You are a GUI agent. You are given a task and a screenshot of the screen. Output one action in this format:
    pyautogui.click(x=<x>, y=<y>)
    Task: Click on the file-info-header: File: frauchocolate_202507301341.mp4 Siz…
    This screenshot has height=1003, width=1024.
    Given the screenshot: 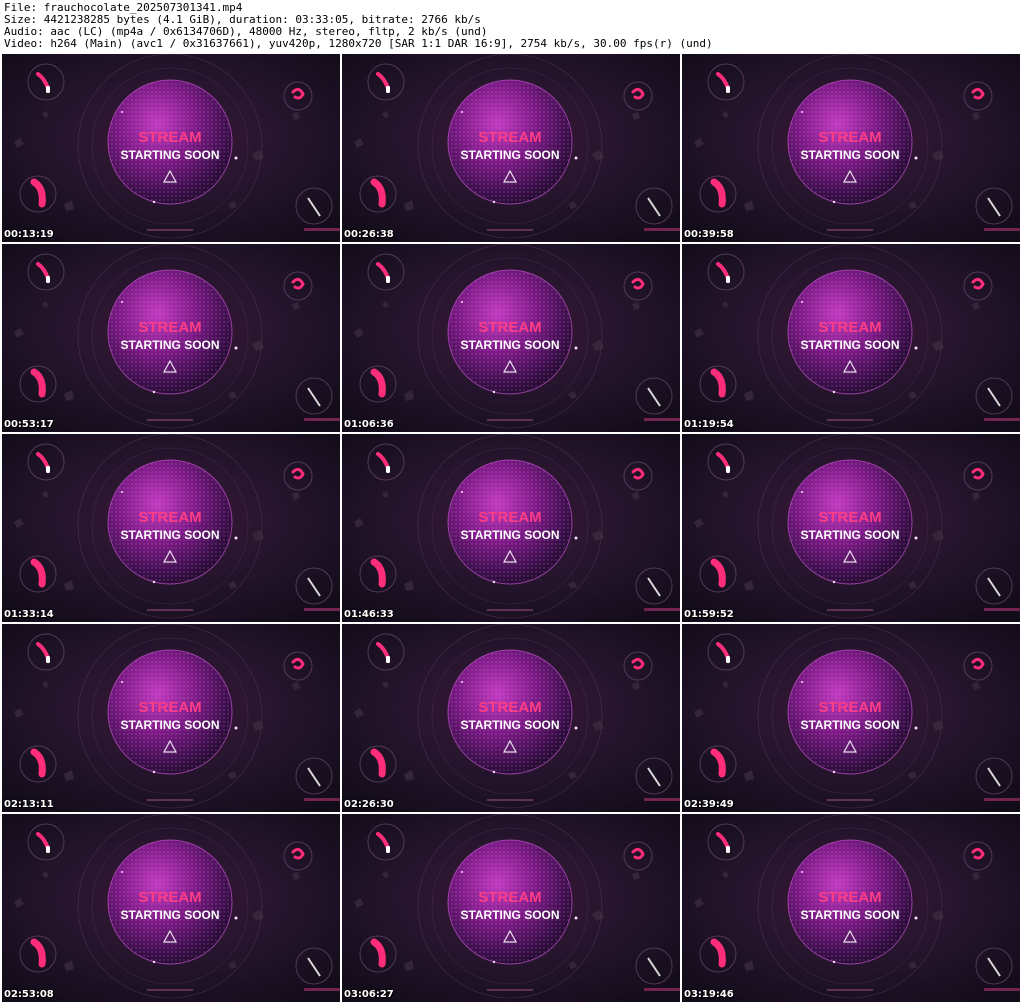 What is the action you would take?
    pyautogui.click(x=512, y=26)
    